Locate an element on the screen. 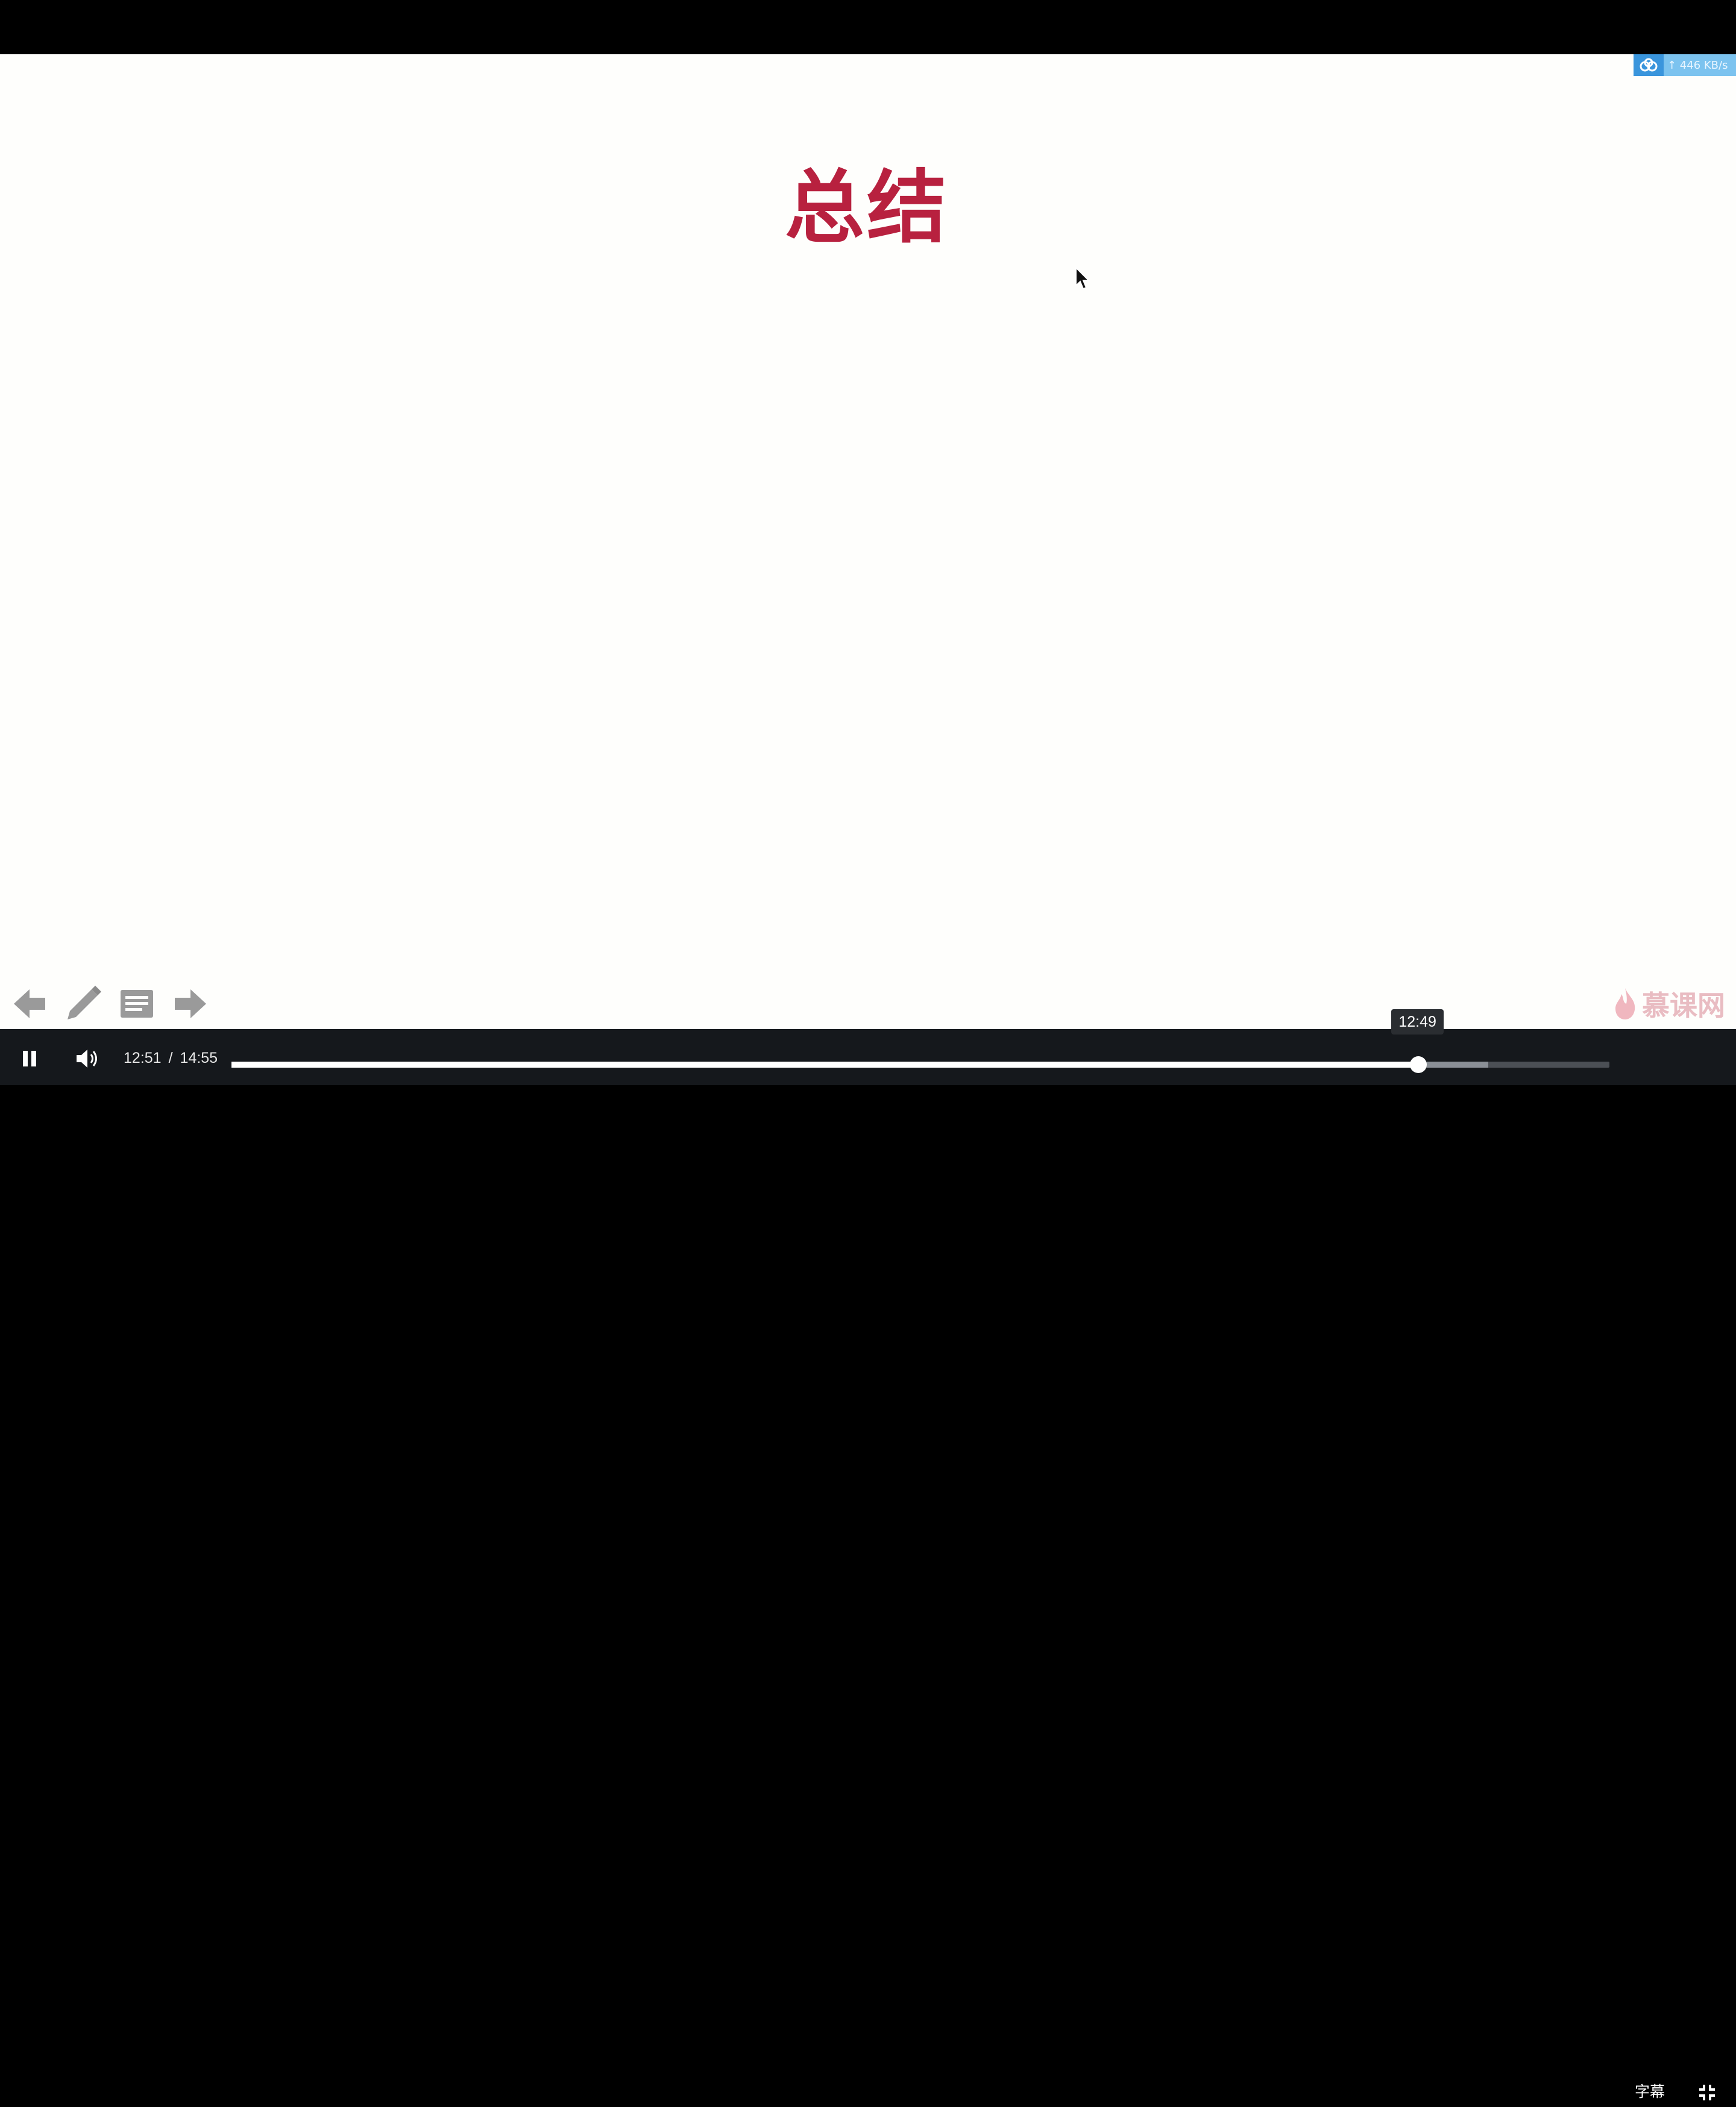  subtitle-button: 字幕 is located at coordinates (1650, 2092).